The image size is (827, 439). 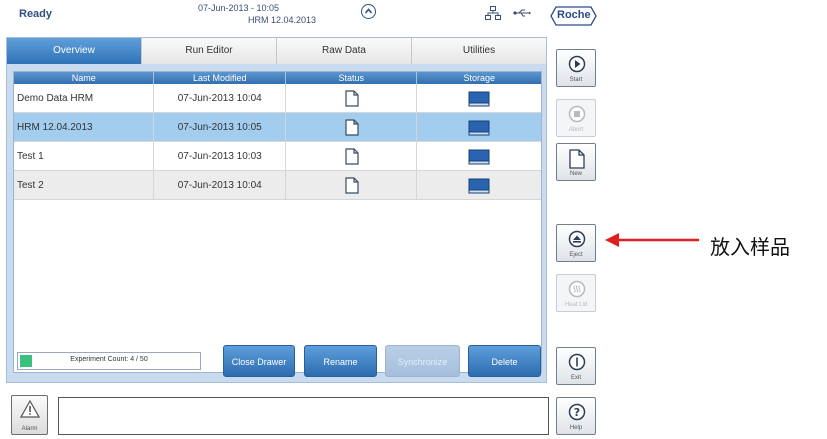 I want to click on column-header-status: Status, so click(x=352, y=78).